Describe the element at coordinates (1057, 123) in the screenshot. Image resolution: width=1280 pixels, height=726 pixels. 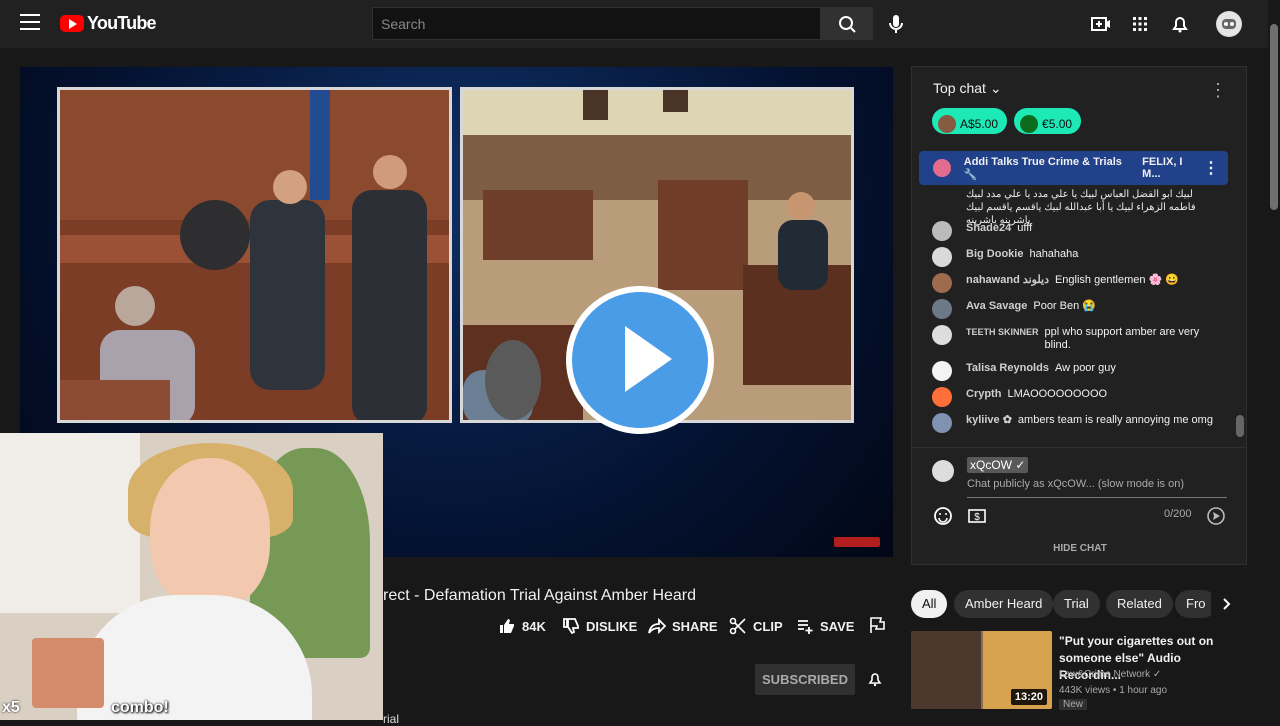
I see `ticker-amount: €5.00` at that location.